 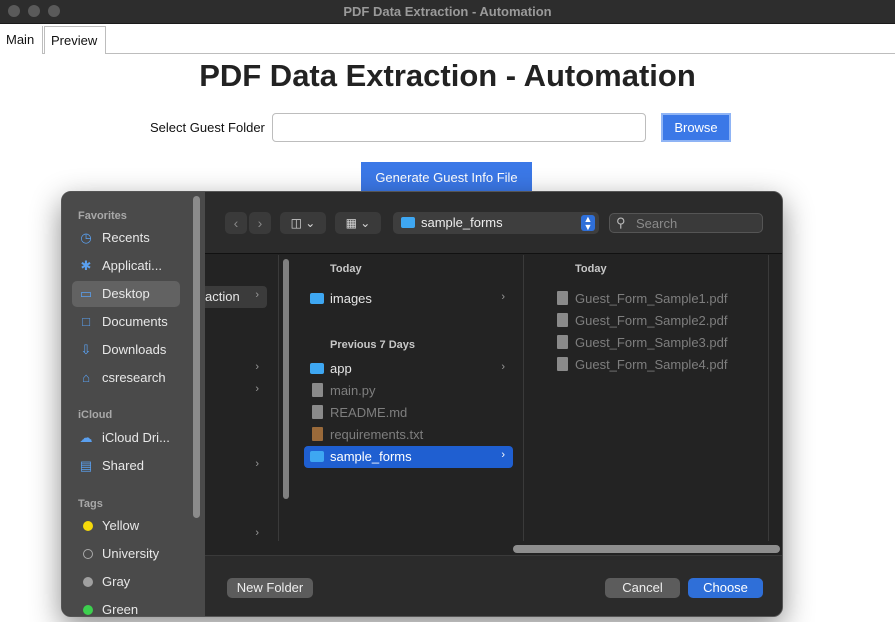 I want to click on search-icon: ⚲, so click(x=621, y=222).